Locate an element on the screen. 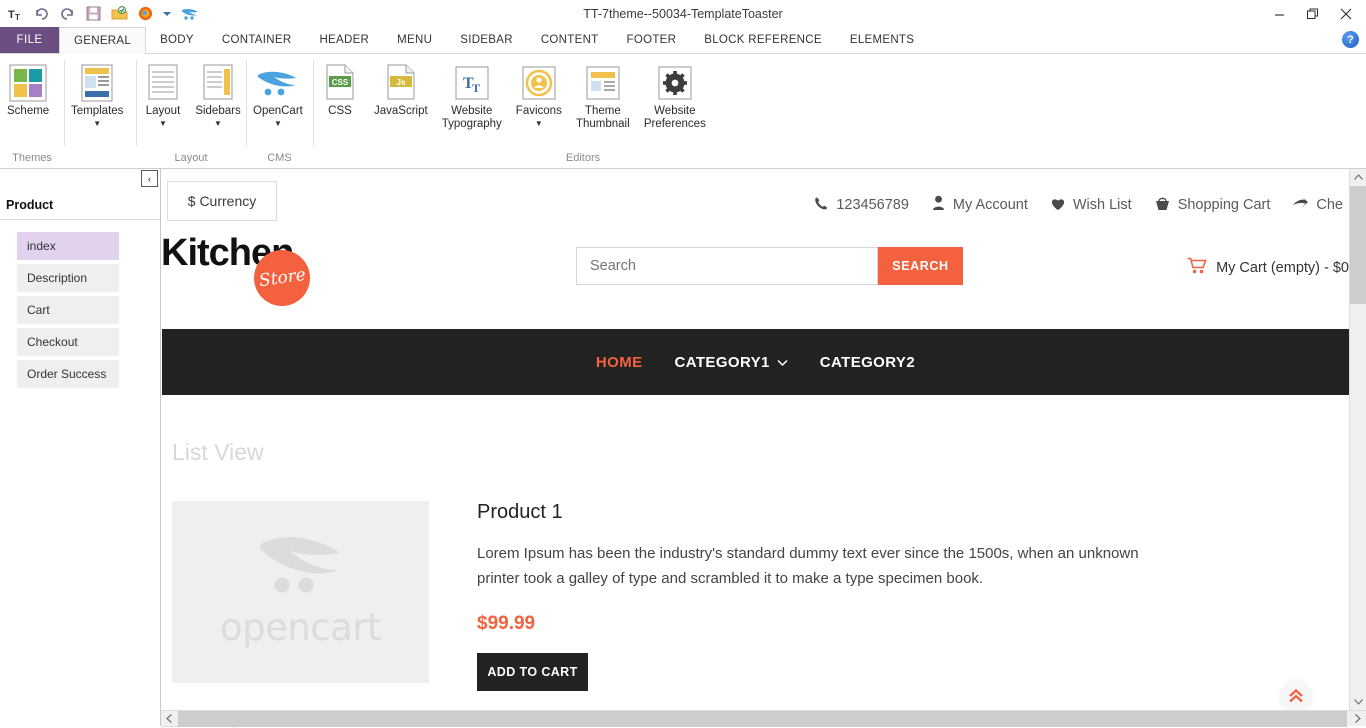 The height and width of the screenshot is (728, 1366). ribbon-group-label-layout: Layout is located at coordinates (191, 158).